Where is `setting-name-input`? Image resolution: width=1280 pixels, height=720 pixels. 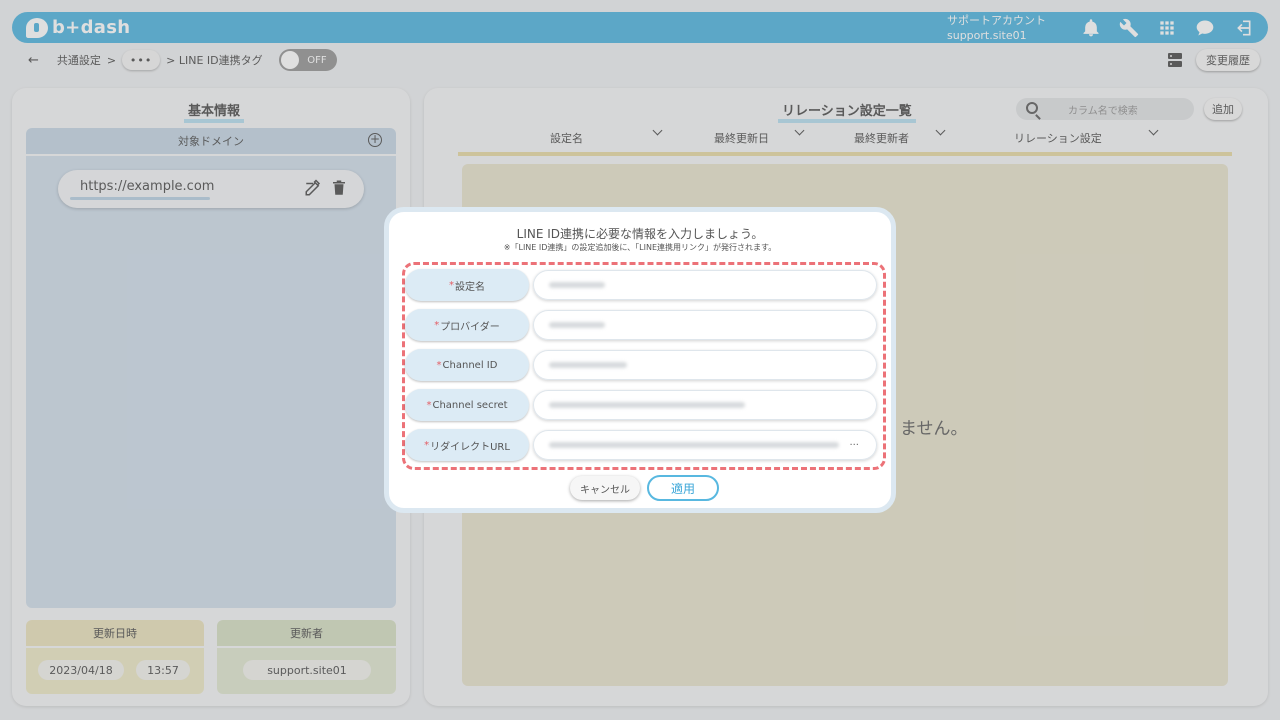 setting-name-input is located at coordinates (705, 285).